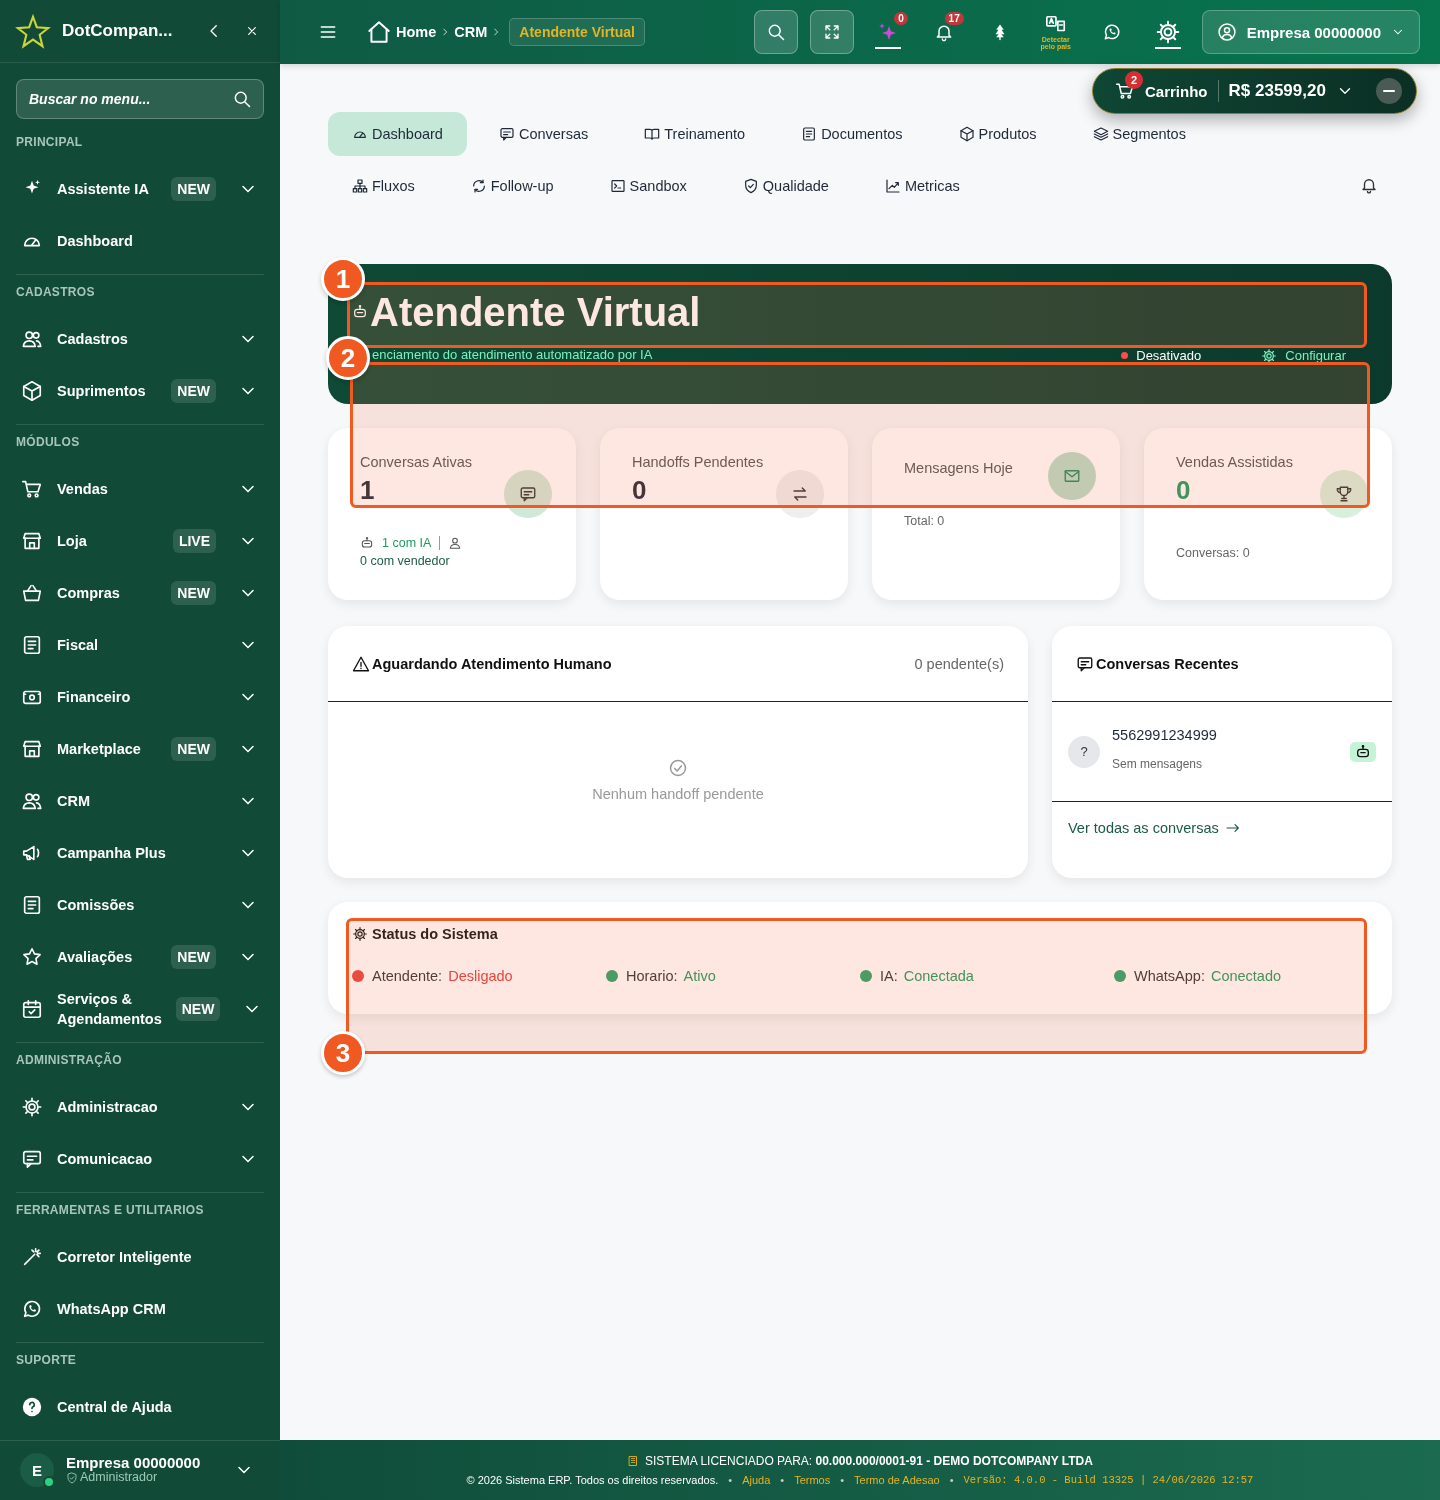 Image resolution: width=1440 pixels, height=1500 pixels. Describe the element at coordinates (140, 904) in the screenshot. I see `sidebar-item: Comissões` at that location.